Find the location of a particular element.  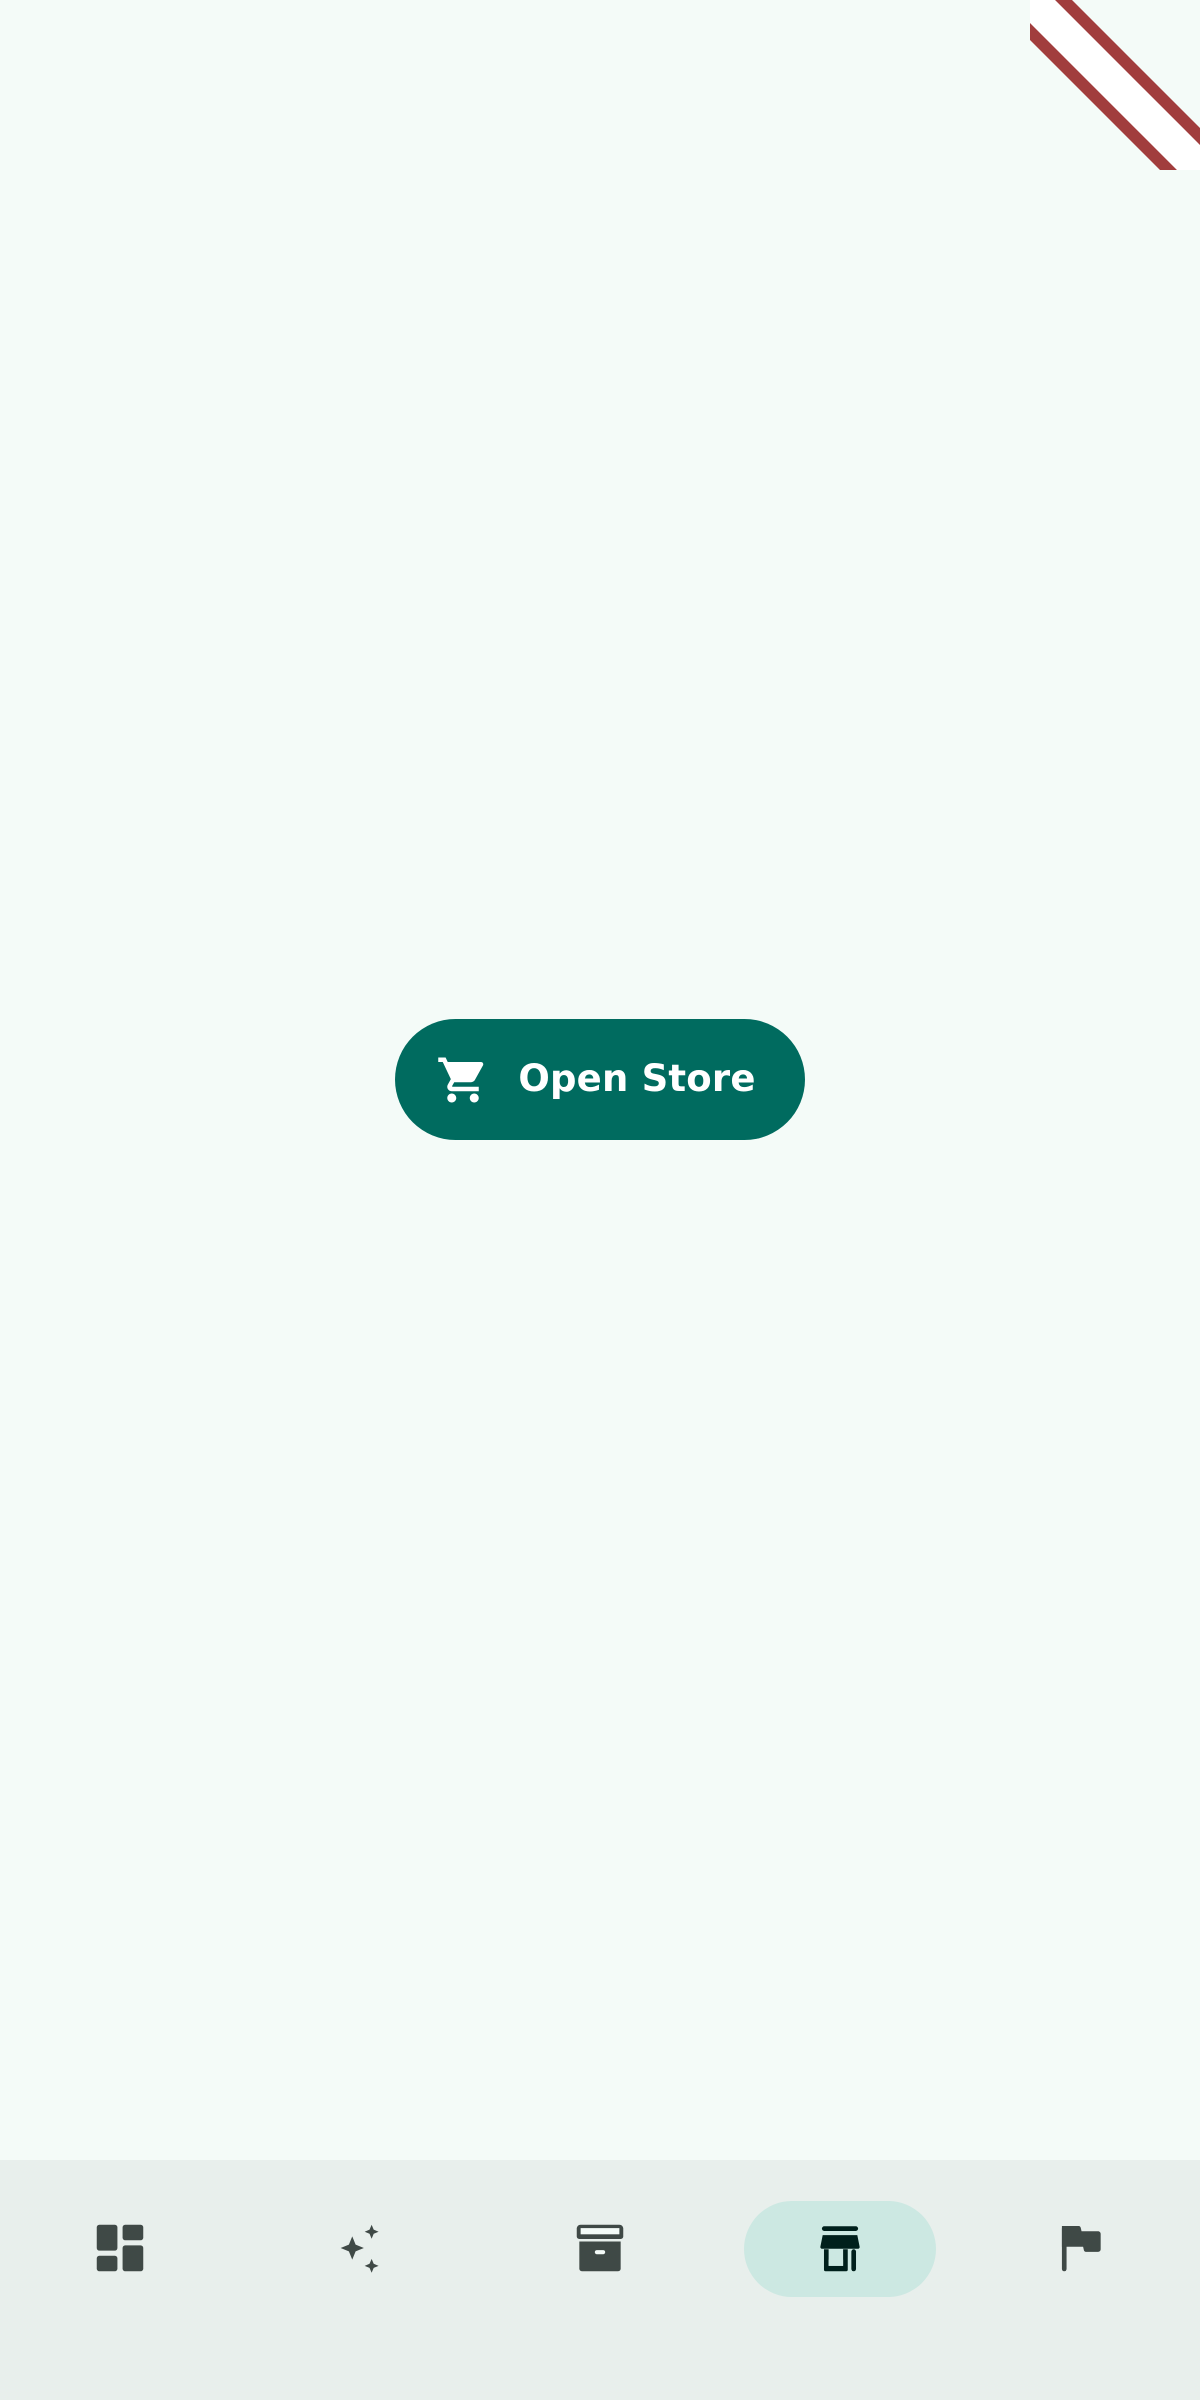

nav-item-dashboard is located at coordinates (120, 2248).